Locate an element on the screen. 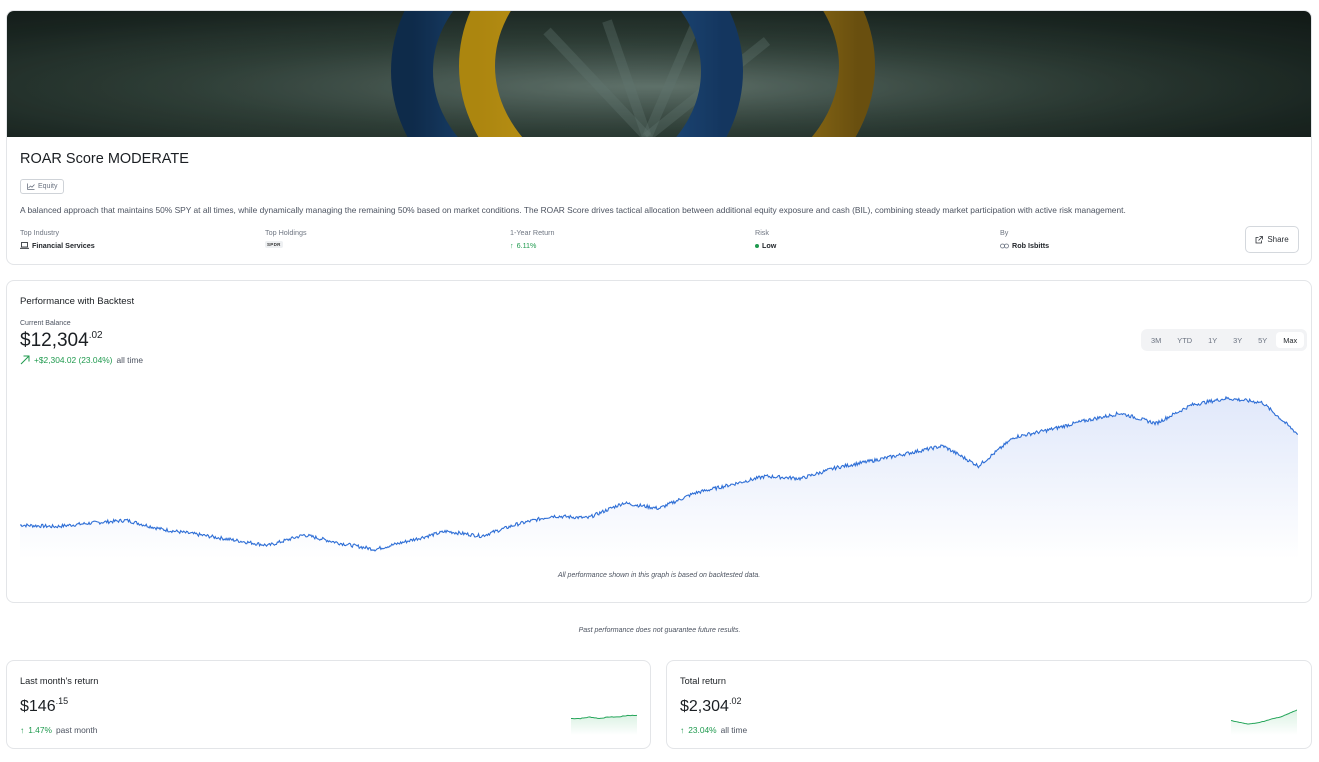  one-year-return-value: 6.11% is located at coordinates (526, 245).